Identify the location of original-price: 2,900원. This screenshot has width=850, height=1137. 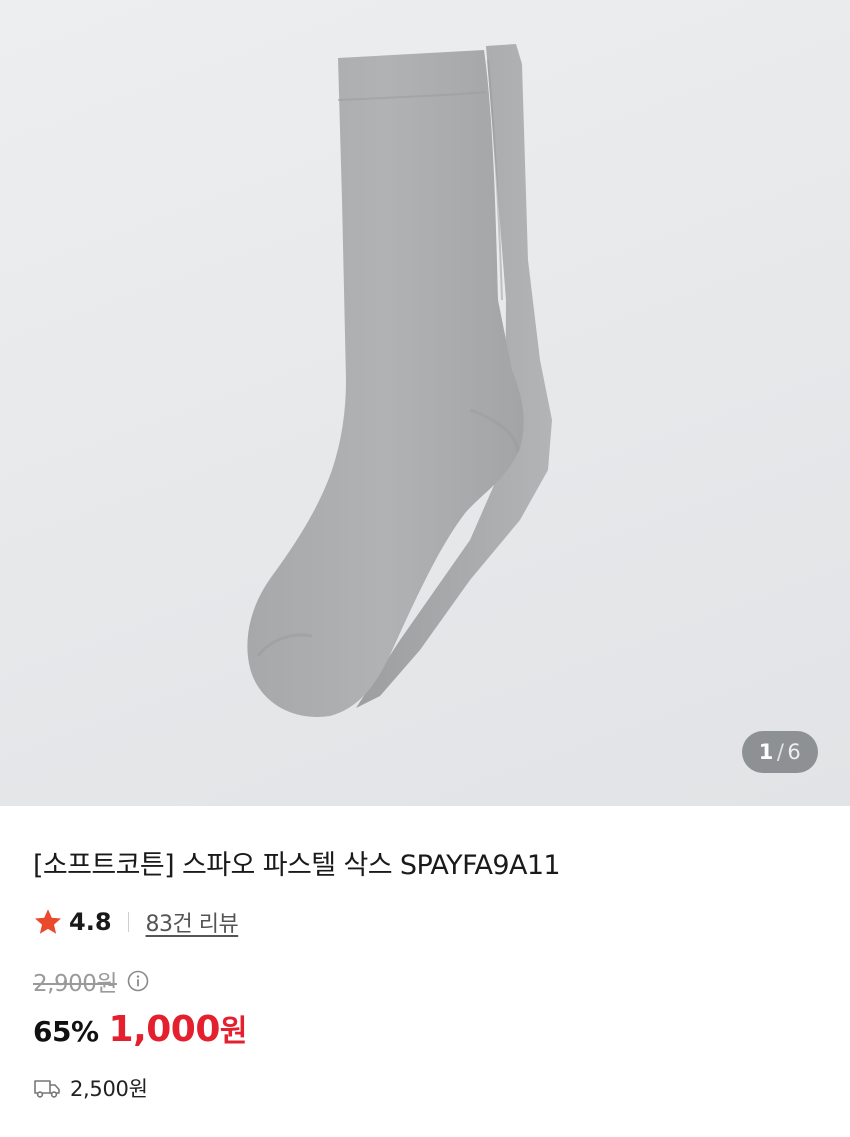
(75, 984).